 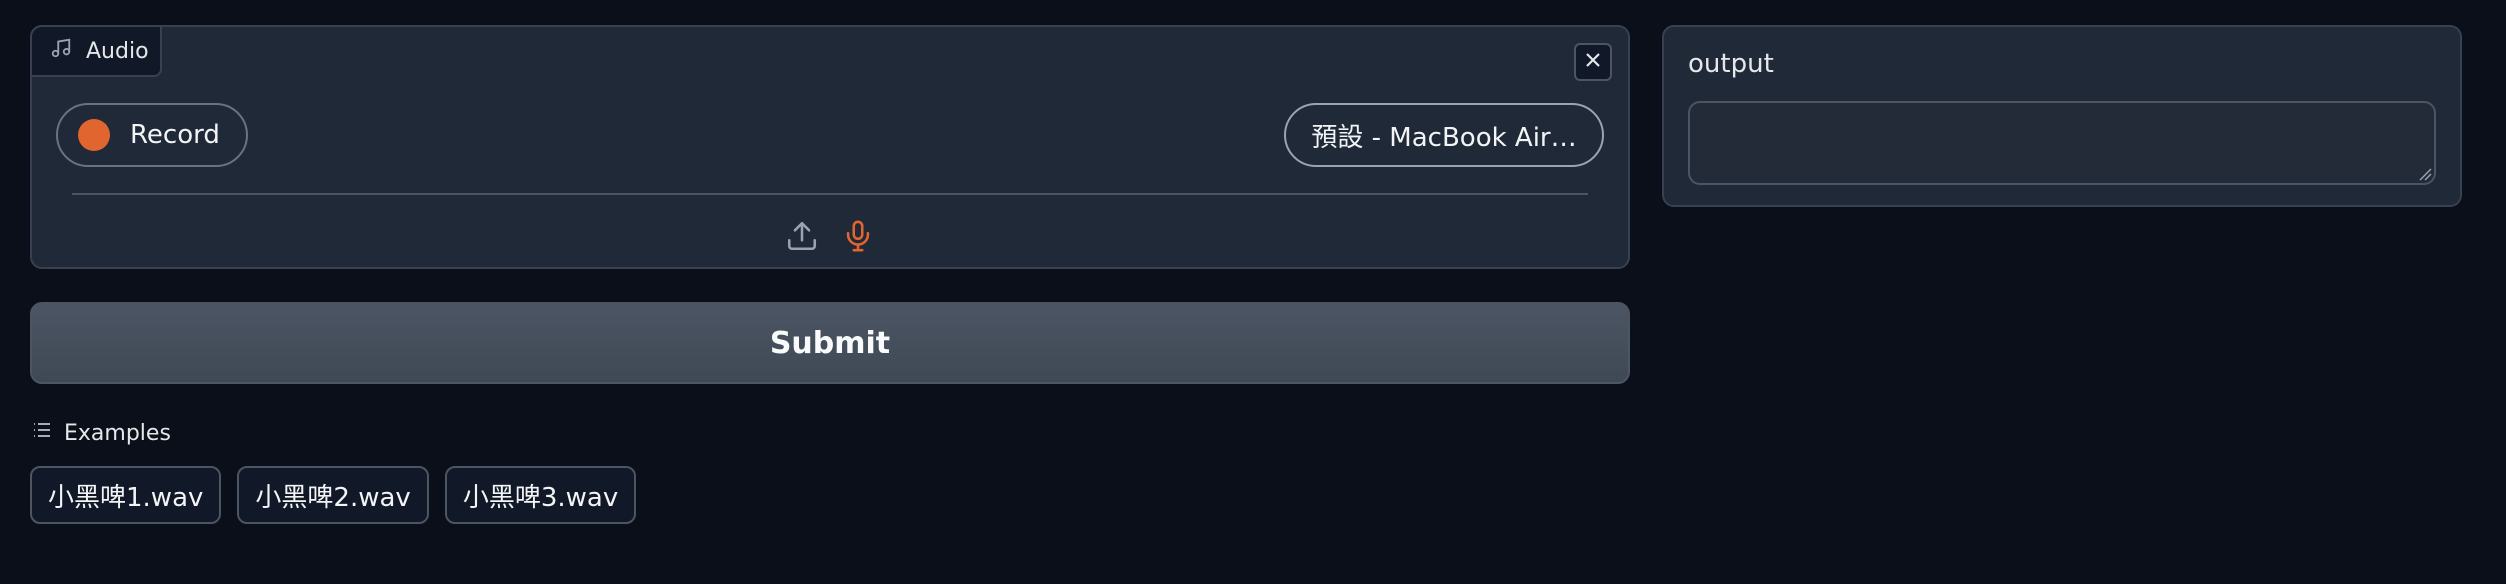 What do you see at coordinates (117, 51) in the screenshot?
I see `audio-label: Audio` at bounding box center [117, 51].